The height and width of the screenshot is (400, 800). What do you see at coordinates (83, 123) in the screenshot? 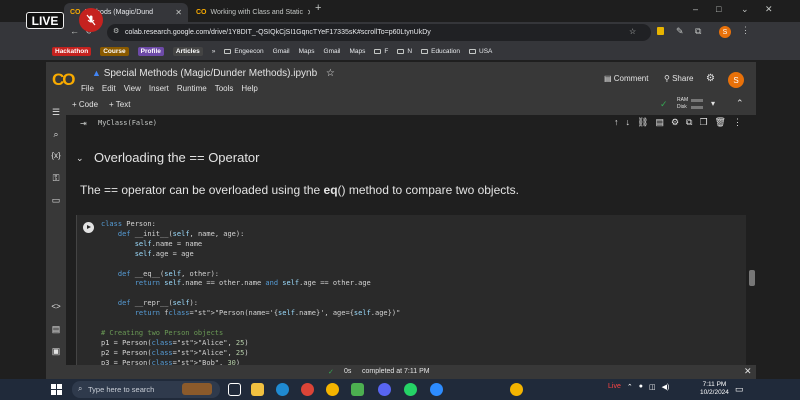
I see `output-icon: ⇥` at bounding box center [83, 123].